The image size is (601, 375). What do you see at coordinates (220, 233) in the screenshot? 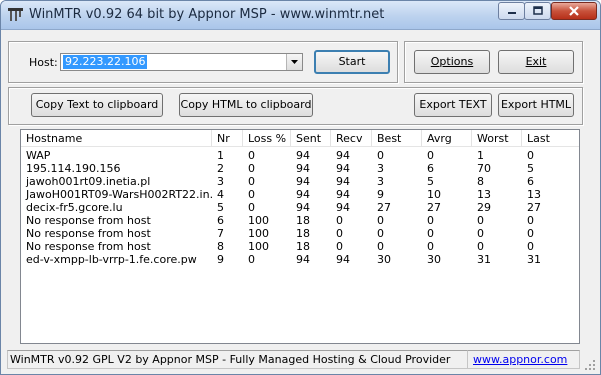
I see `cell-nr: 7` at bounding box center [220, 233].